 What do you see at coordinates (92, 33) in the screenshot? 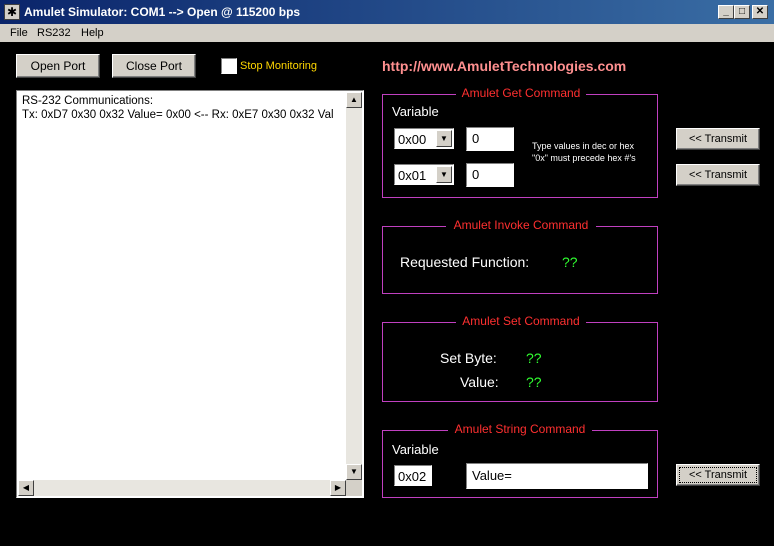
I see `menu-help: Help` at bounding box center [92, 33].